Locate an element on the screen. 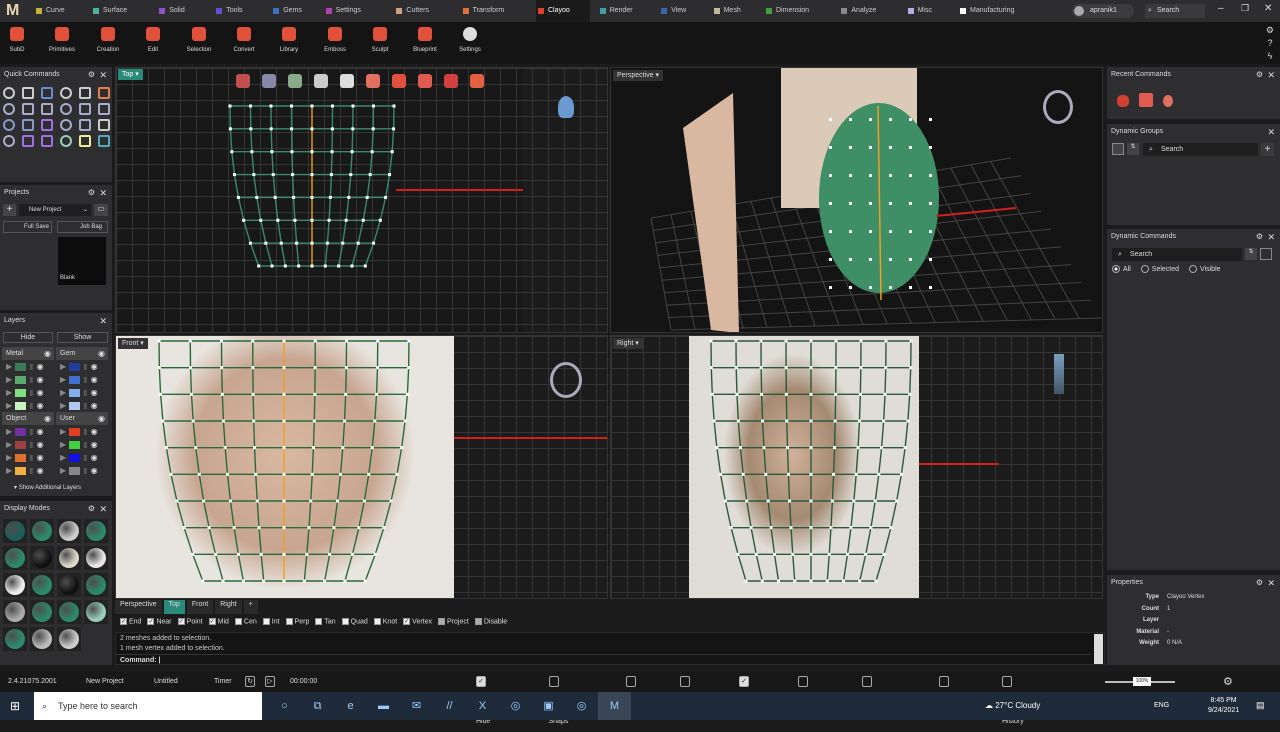 Image resolution: width=1280 pixels, height=732 pixels. calculator-icon is located at coordinates (1266, 254).